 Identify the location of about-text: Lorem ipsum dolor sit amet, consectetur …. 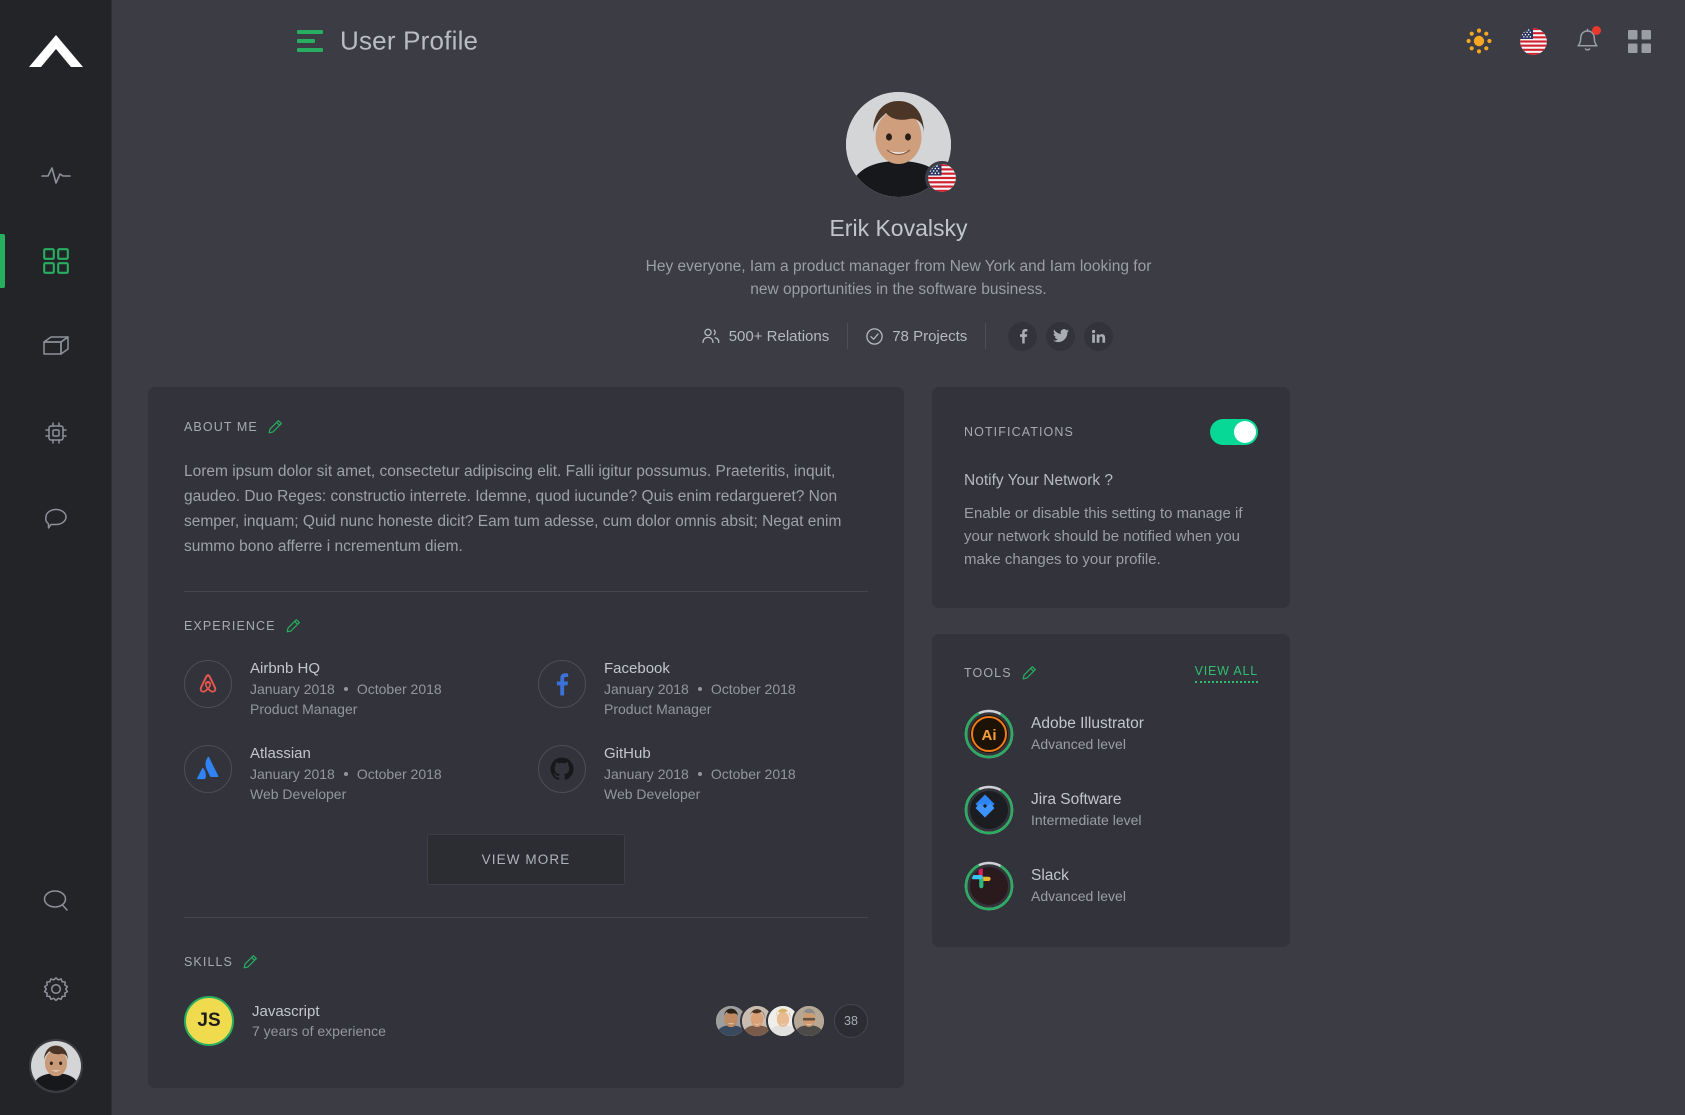
(513, 509).